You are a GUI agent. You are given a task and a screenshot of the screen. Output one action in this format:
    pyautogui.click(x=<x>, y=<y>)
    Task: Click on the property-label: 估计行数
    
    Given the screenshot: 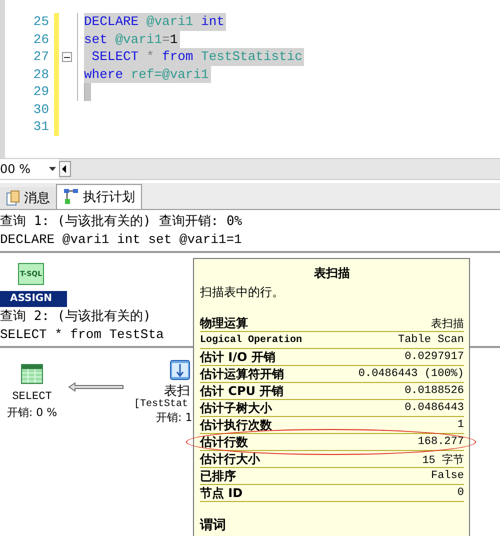 What is the action you would take?
    pyautogui.click(x=224, y=442)
    